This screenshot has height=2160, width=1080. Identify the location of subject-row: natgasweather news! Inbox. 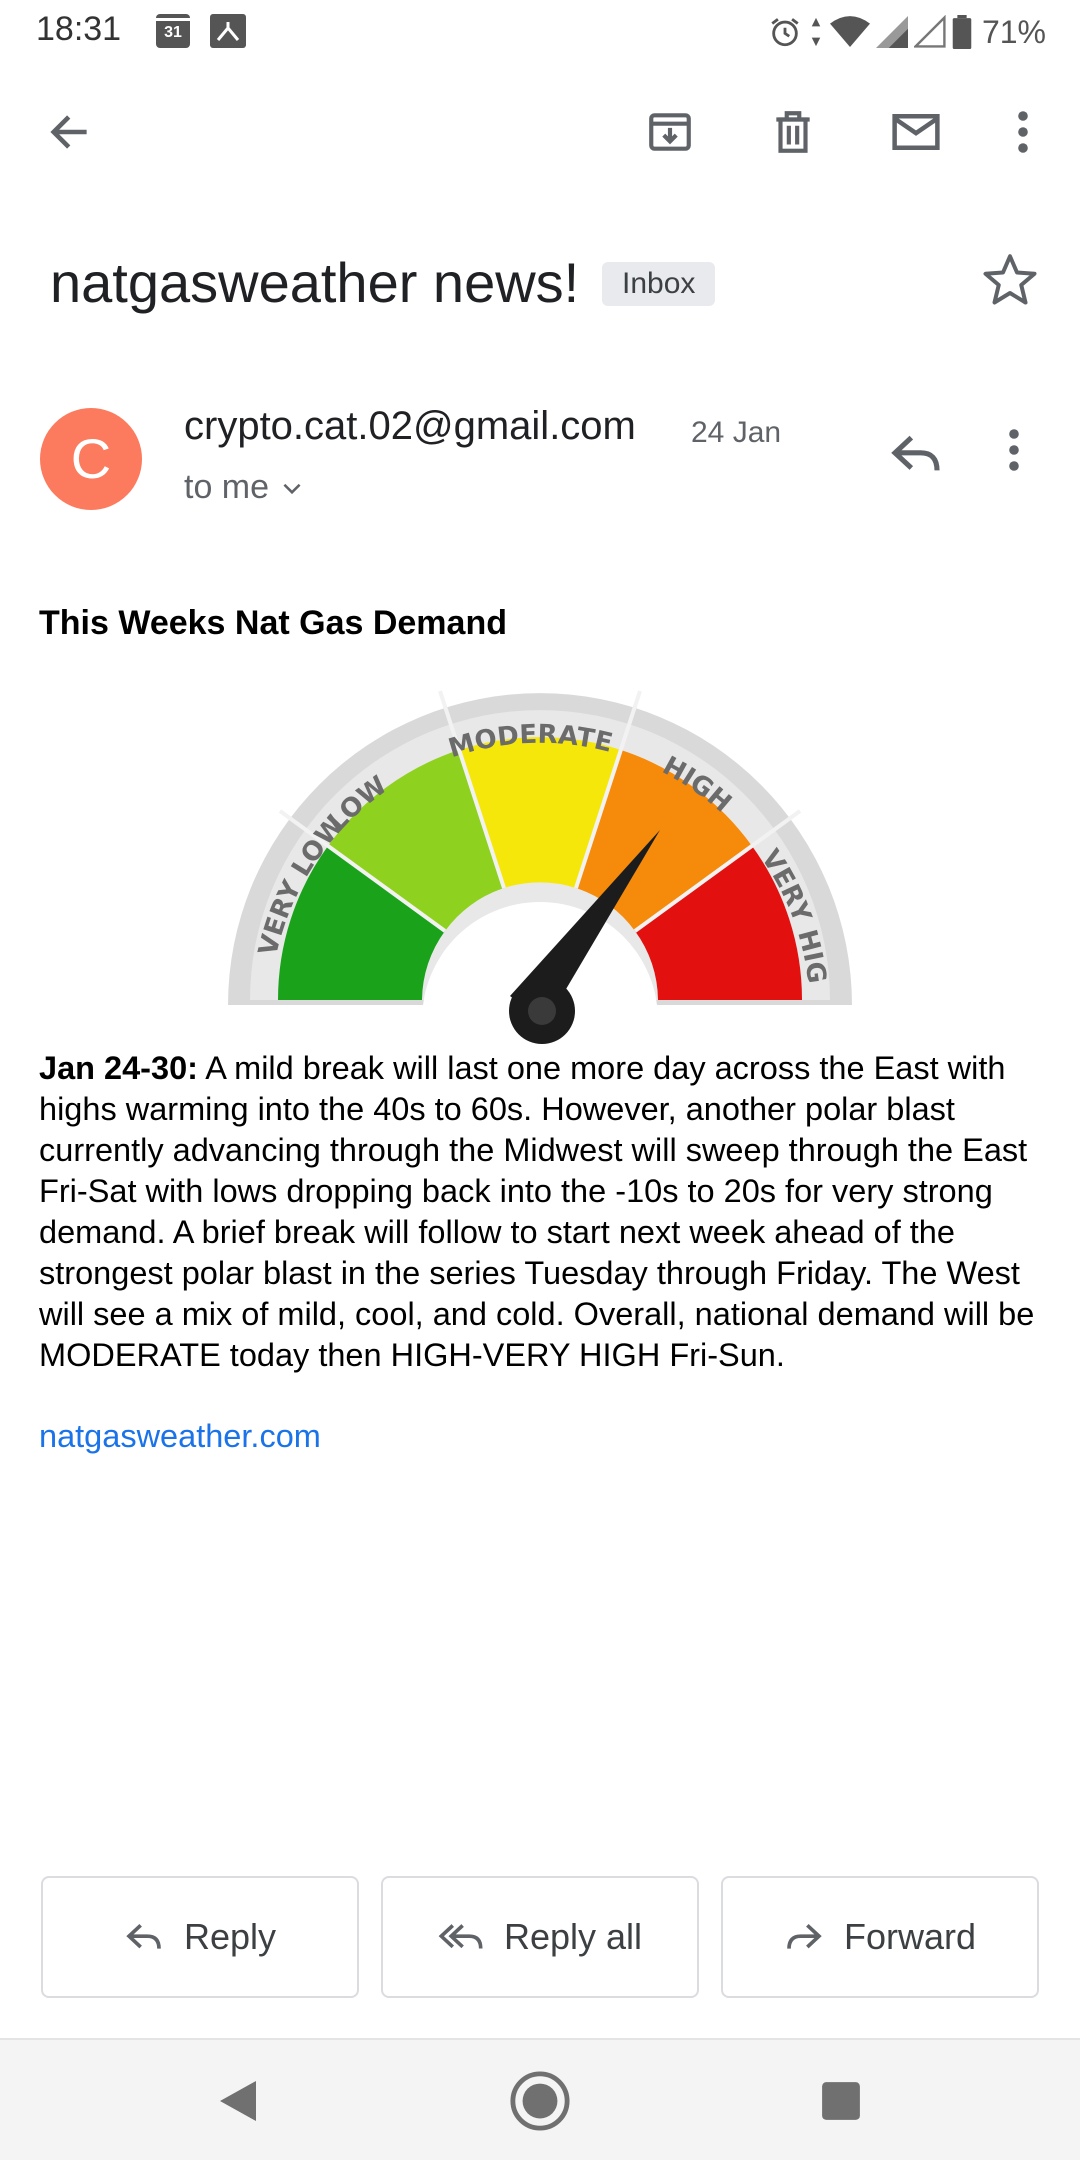
(545, 285).